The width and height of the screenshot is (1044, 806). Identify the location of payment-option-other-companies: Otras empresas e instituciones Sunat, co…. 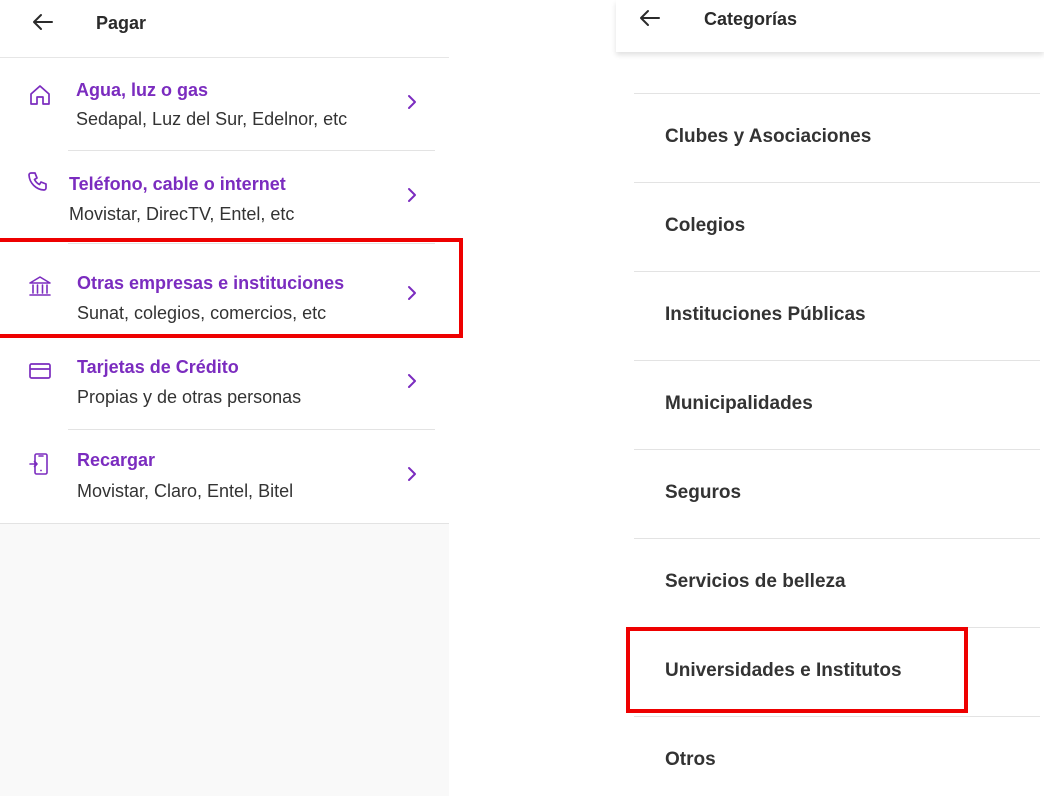
(224, 290).